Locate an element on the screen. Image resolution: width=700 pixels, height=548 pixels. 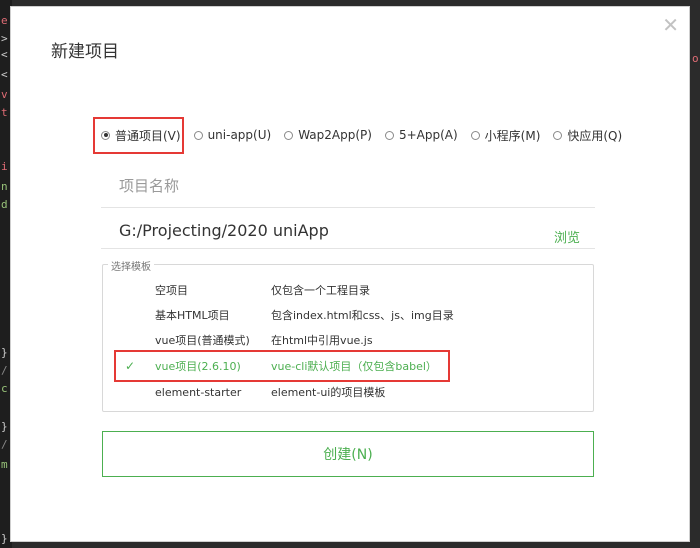
radio-label: uni-app(U) is located at coordinates (239, 135).